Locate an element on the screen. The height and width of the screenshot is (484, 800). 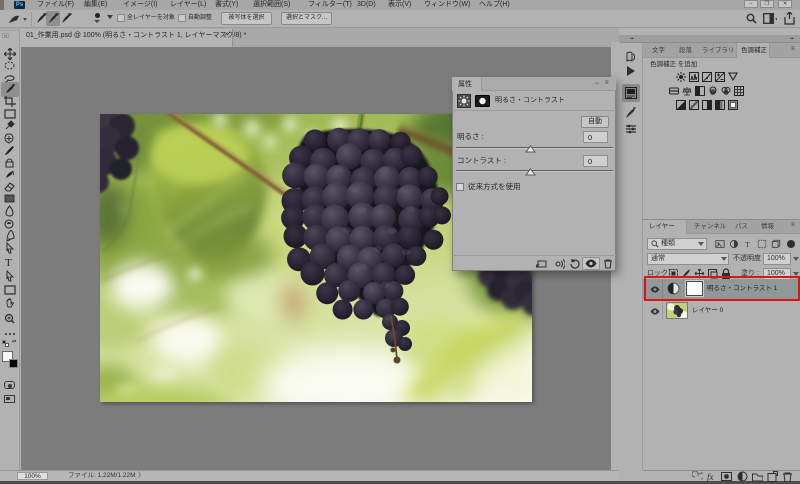
svg-text: fx is located at coordinates (710, 477).